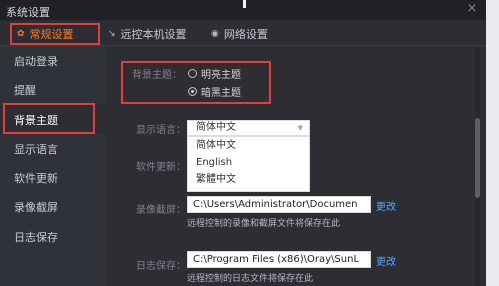 The width and height of the screenshot is (499, 286). Describe the element at coordinates (216, 127) in the screenshot. I see `language-selected-value: 简体中文` at that location.